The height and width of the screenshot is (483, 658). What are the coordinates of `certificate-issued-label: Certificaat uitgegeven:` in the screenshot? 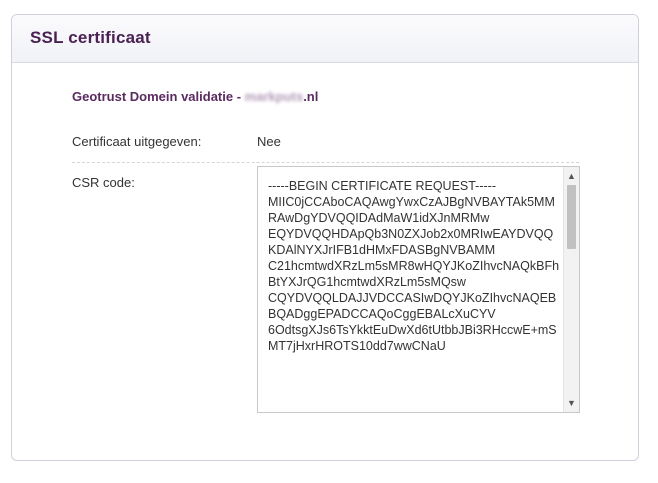 It's located at (137, 141).